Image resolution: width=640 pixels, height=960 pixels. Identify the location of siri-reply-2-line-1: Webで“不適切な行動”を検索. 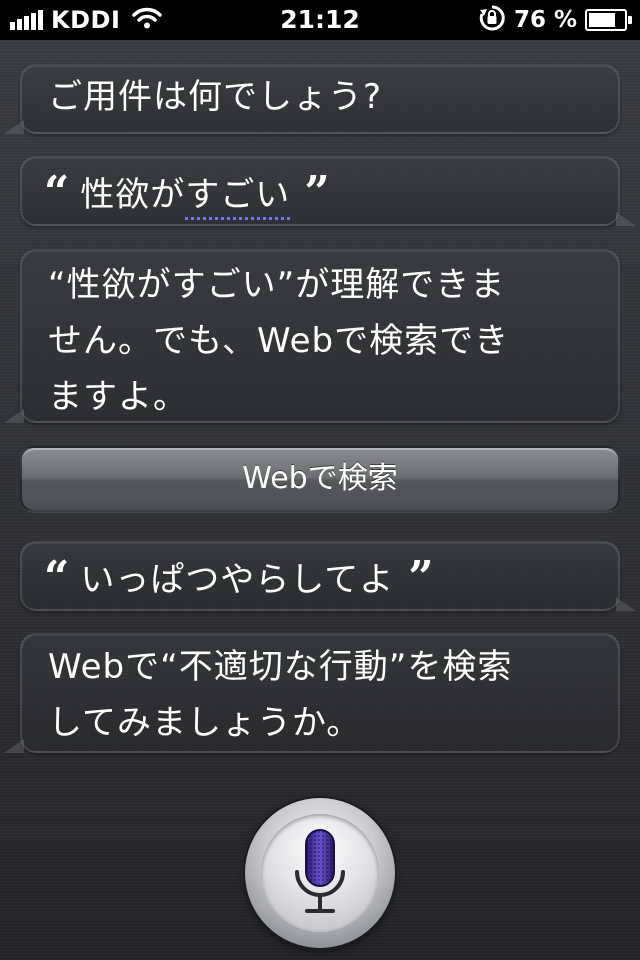
(280, 667).